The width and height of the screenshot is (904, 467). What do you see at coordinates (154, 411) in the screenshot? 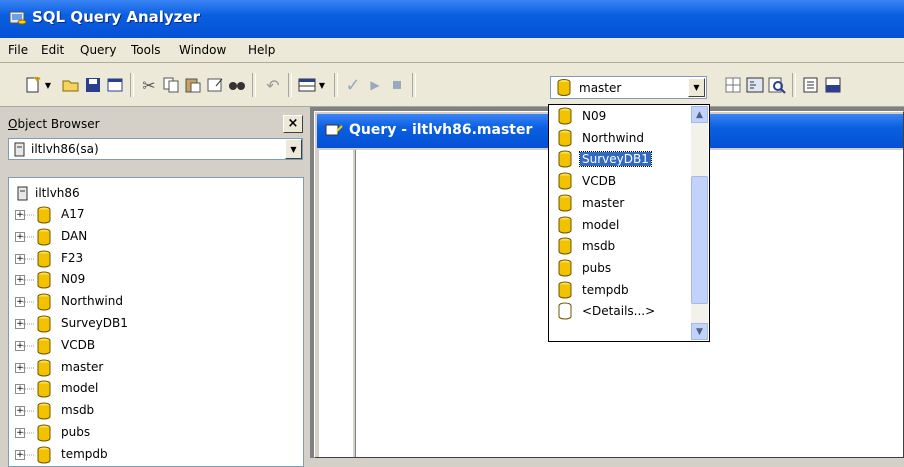
I see `tree-node-database: + msdb` at bounding box center [154, 411].